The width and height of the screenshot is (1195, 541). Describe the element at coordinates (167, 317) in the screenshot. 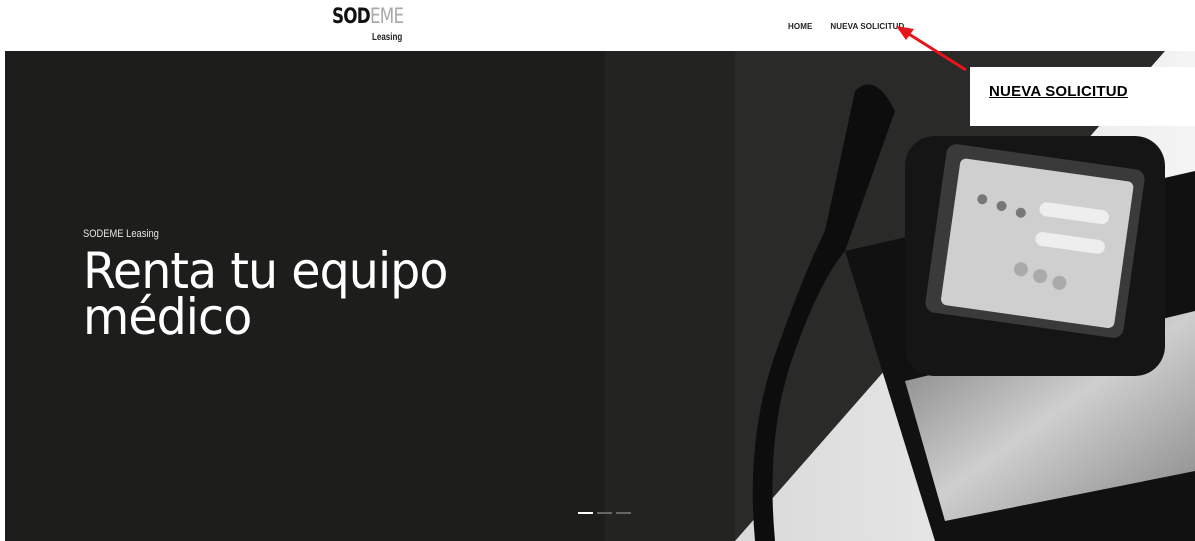

I see `hero-title-line2: médico` at that location.